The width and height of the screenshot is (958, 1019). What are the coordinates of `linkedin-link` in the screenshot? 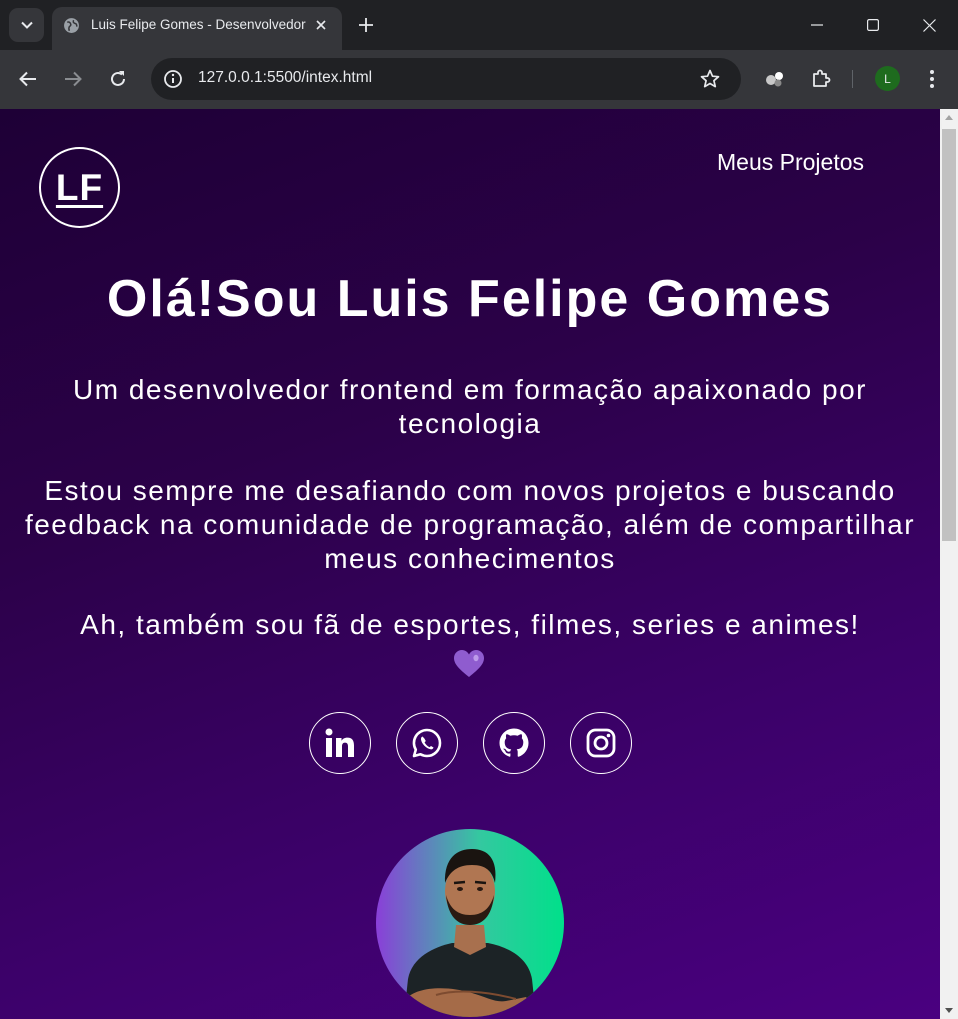 It's located at (339, 743).